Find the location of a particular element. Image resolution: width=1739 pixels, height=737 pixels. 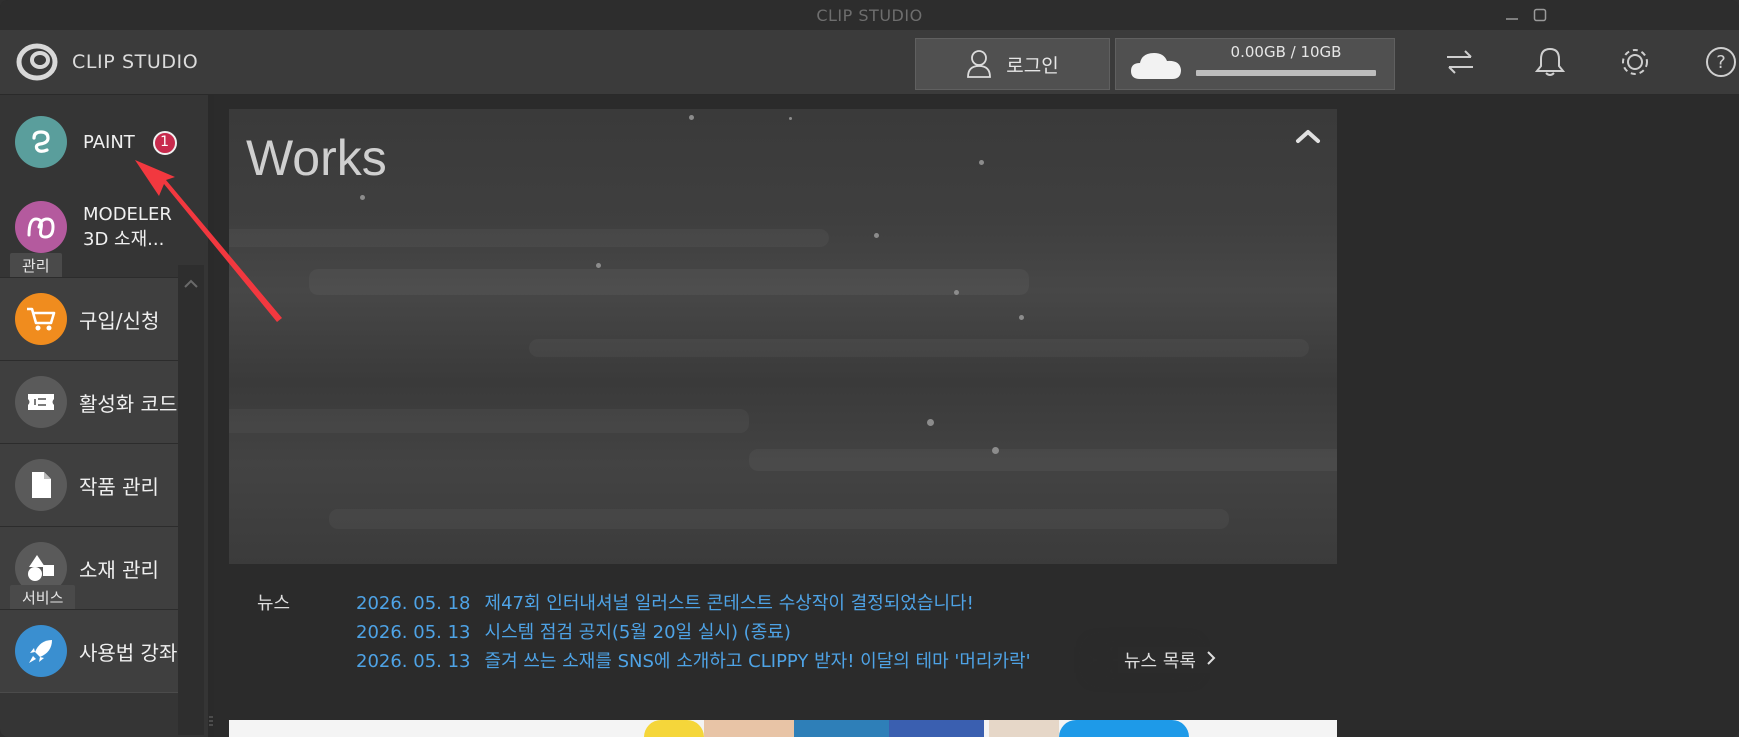

top-bar: CLIP STUDIO 로그인 0.00GB / 10GB ? is located at coordinates (869, 62).